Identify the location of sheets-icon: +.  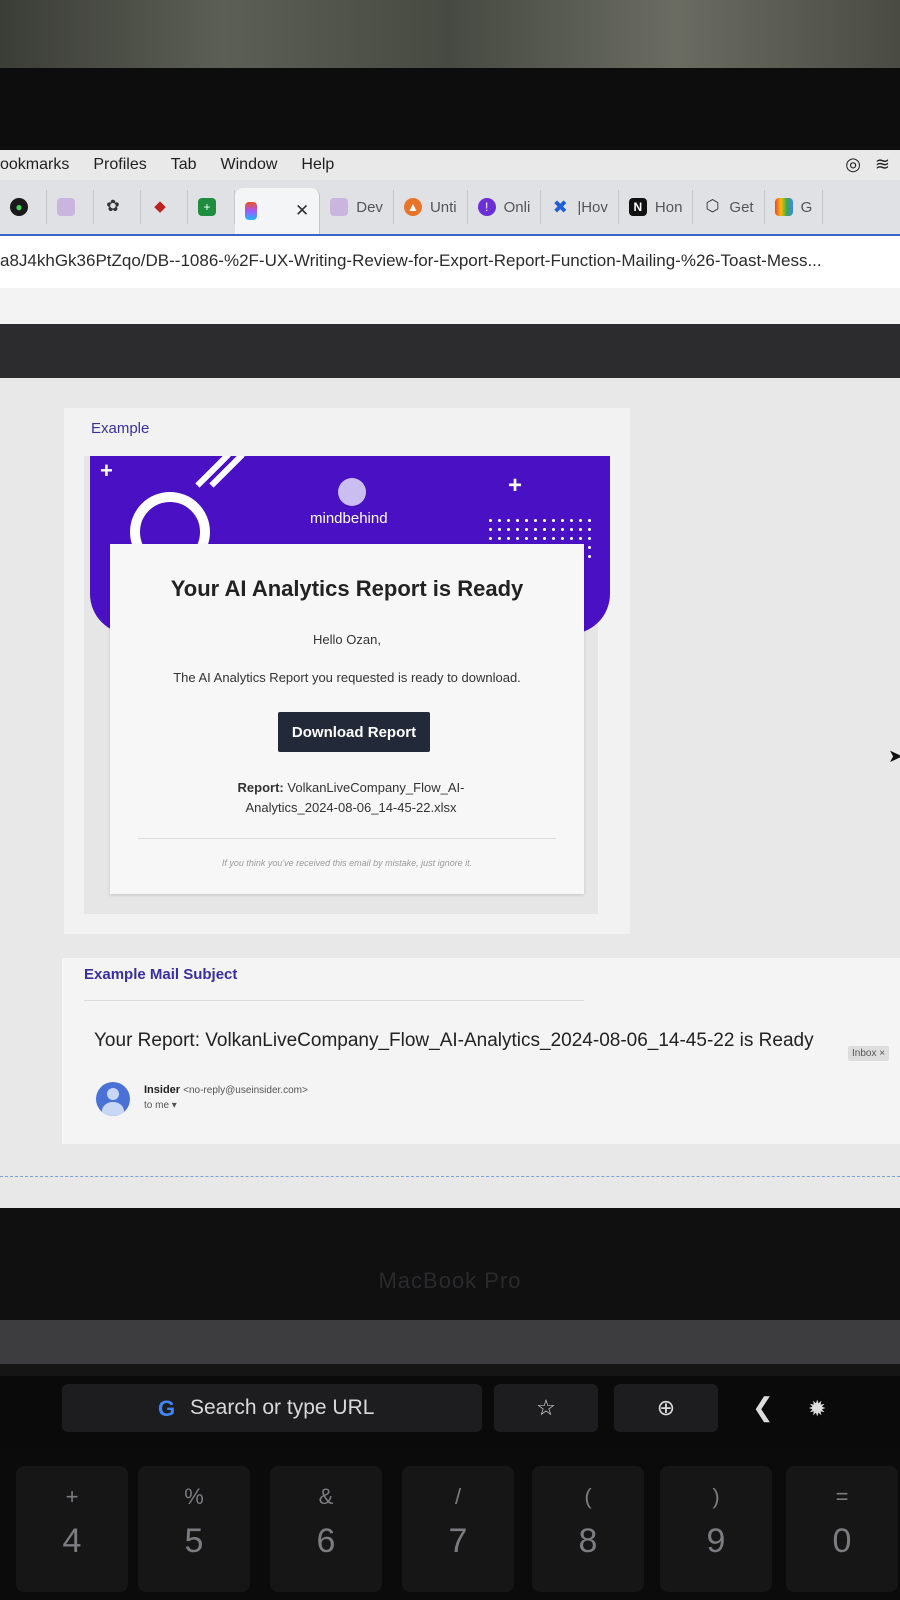
(207, 207).